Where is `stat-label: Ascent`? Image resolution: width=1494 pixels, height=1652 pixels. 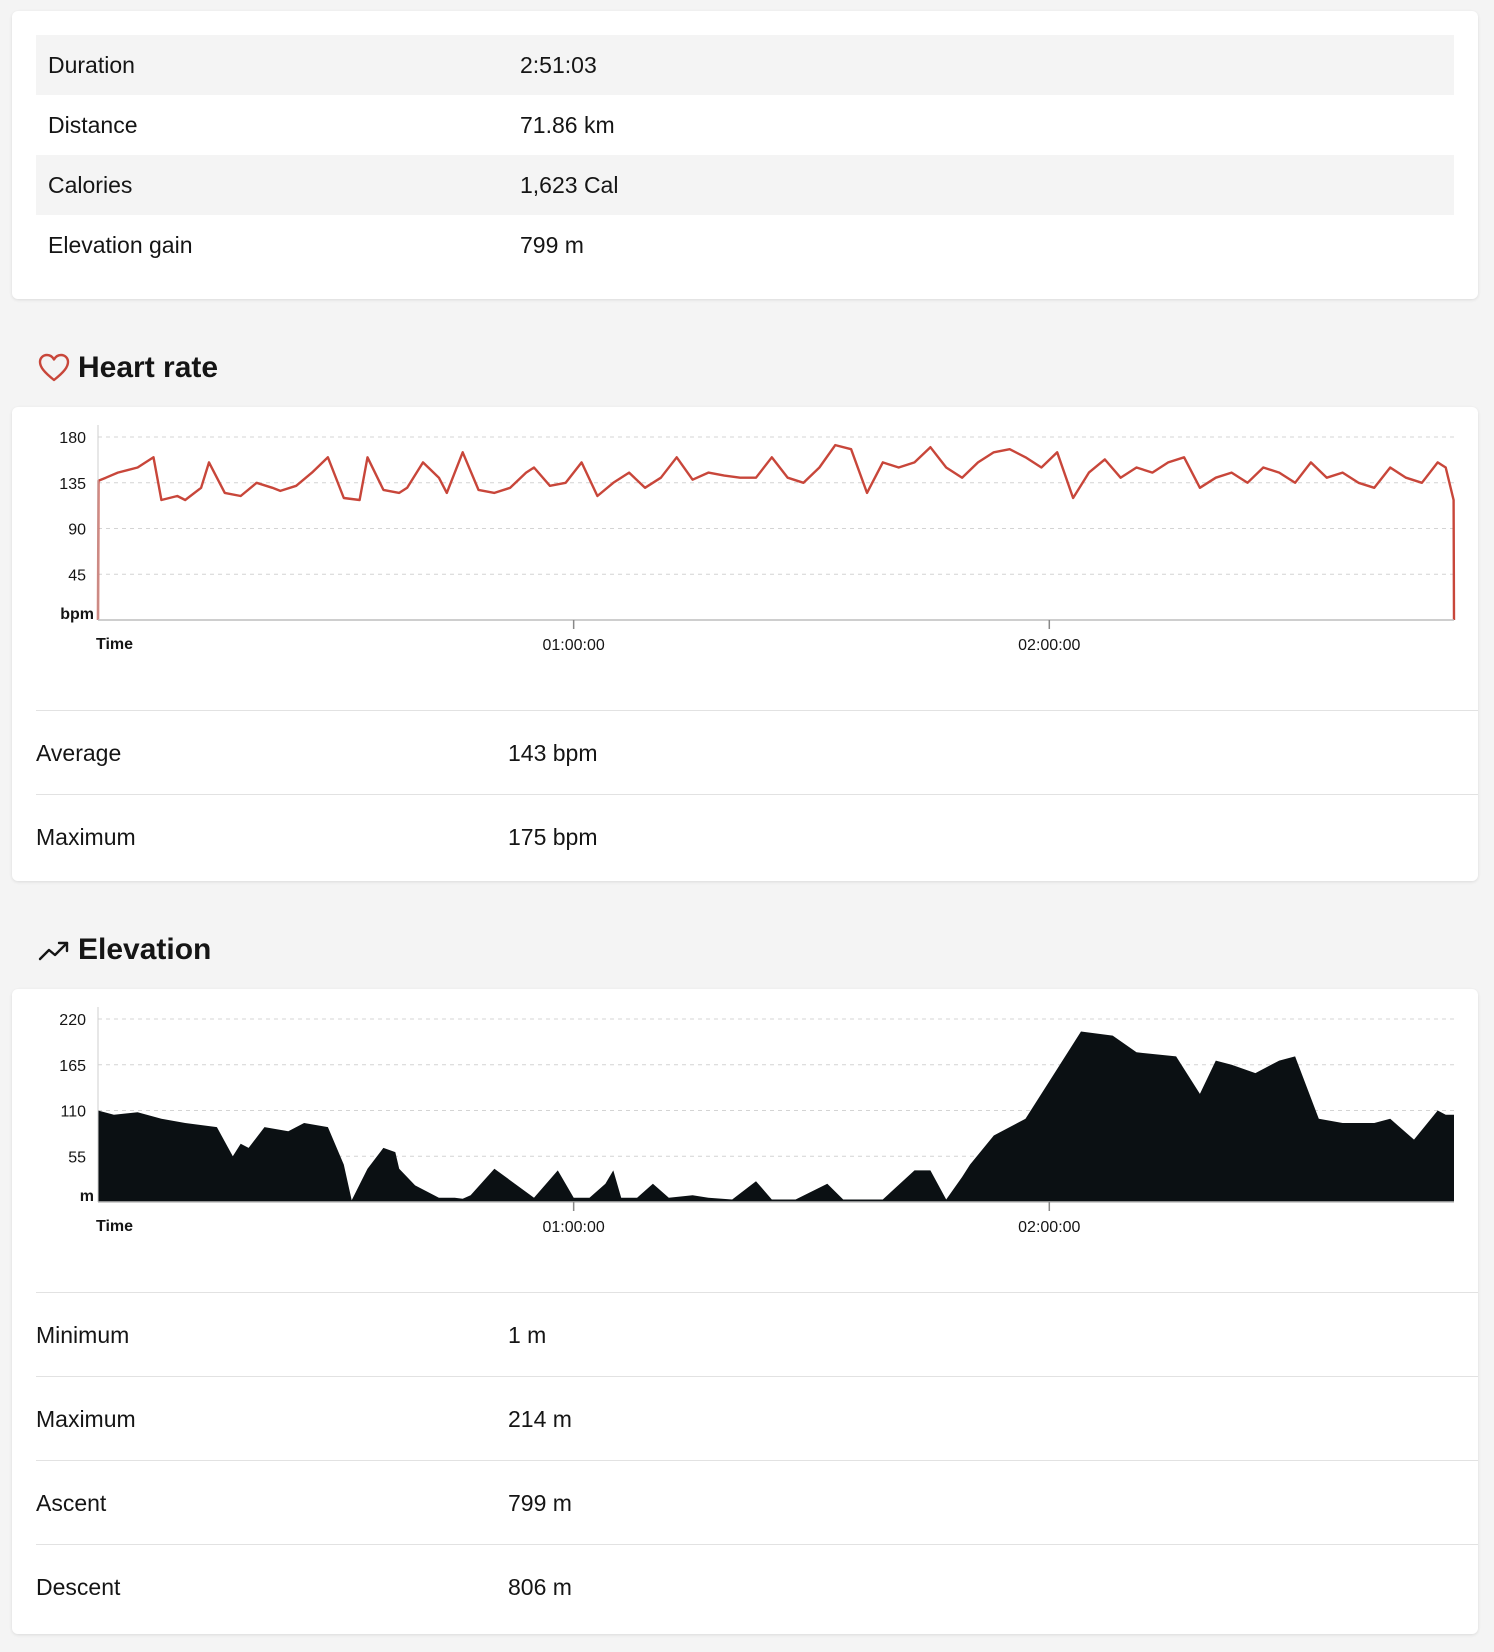 stat-label: Ascent is located at coordinates (71, 1502).